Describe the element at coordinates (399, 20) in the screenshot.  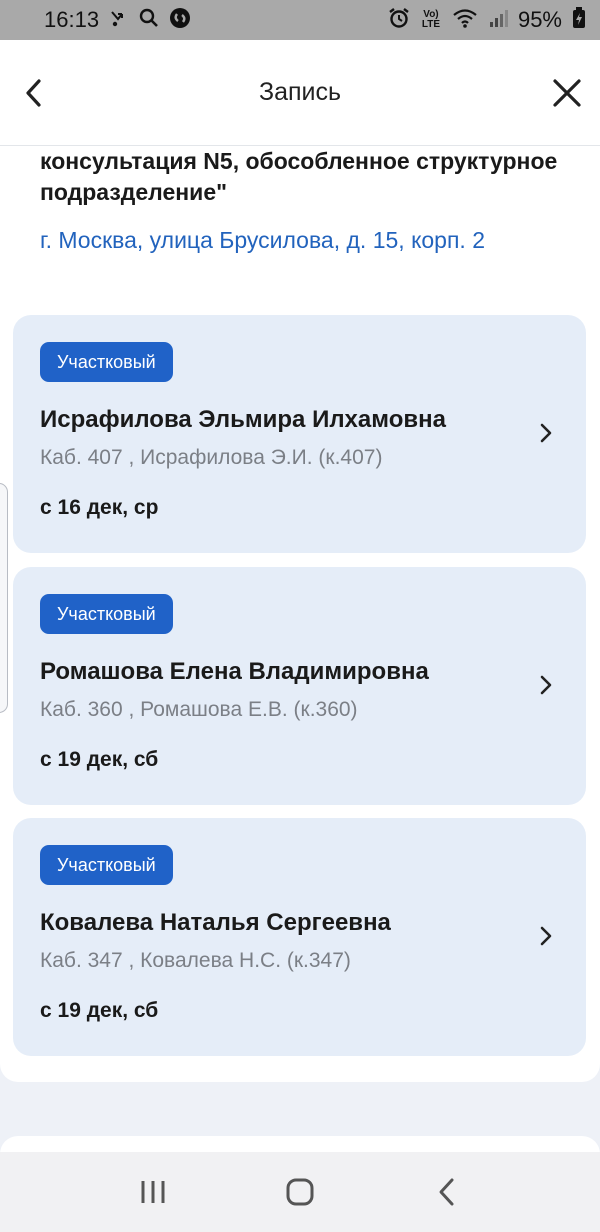
I see `alarm-icon` at that location.